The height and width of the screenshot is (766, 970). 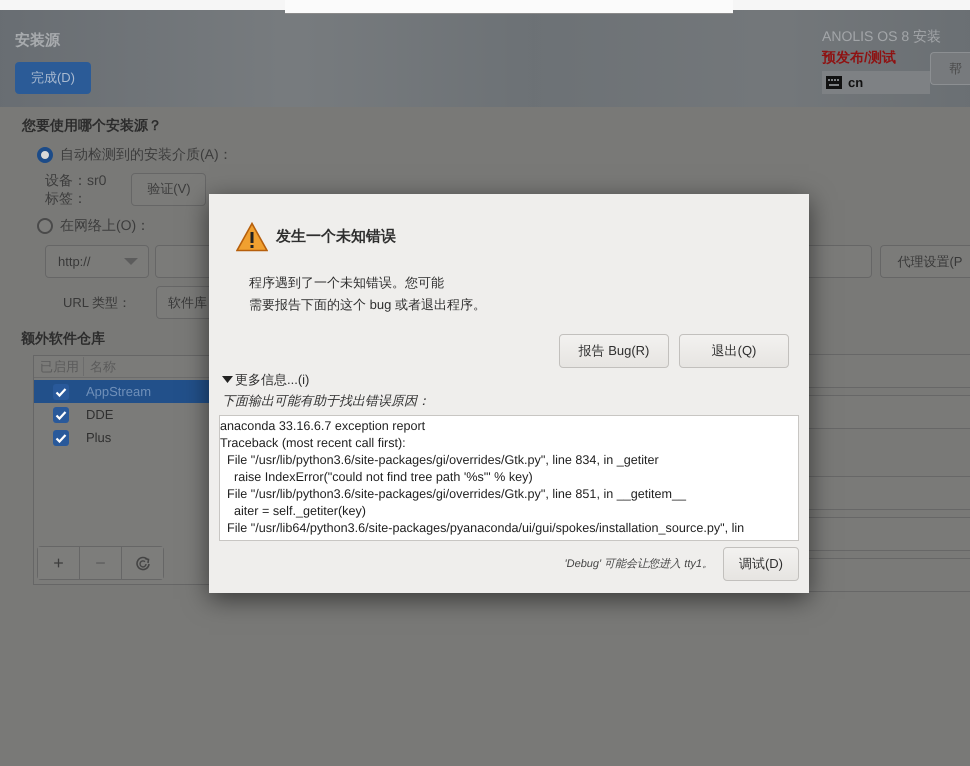 I want to click on dialog-button: 报告 Bug(R), so click(x=614, y=351).